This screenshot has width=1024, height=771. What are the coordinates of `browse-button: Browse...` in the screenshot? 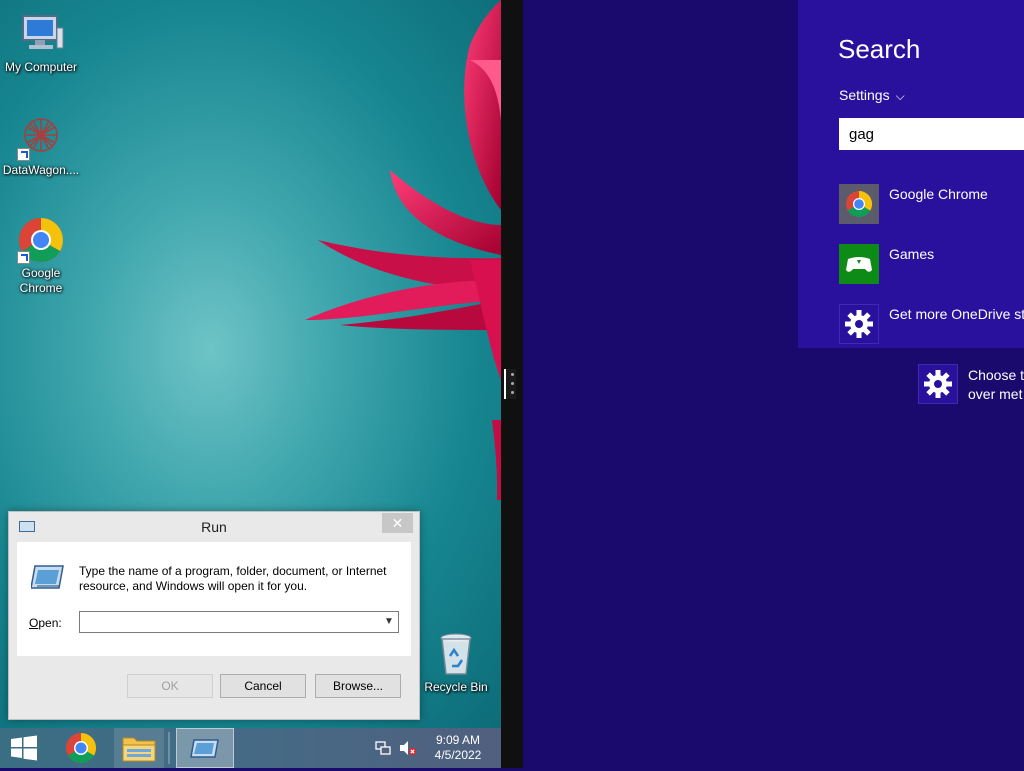 It's located at (358, 686).